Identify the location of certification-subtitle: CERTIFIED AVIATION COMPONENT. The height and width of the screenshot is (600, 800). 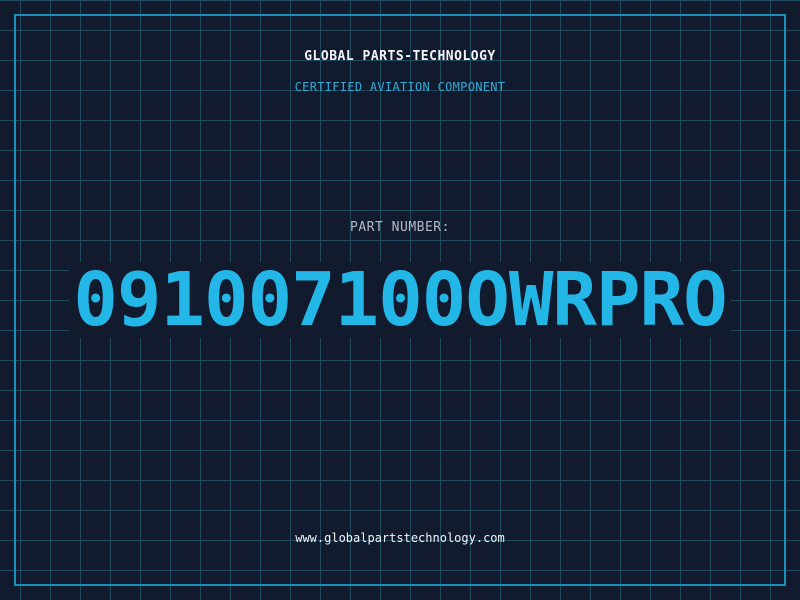
(400, 87).